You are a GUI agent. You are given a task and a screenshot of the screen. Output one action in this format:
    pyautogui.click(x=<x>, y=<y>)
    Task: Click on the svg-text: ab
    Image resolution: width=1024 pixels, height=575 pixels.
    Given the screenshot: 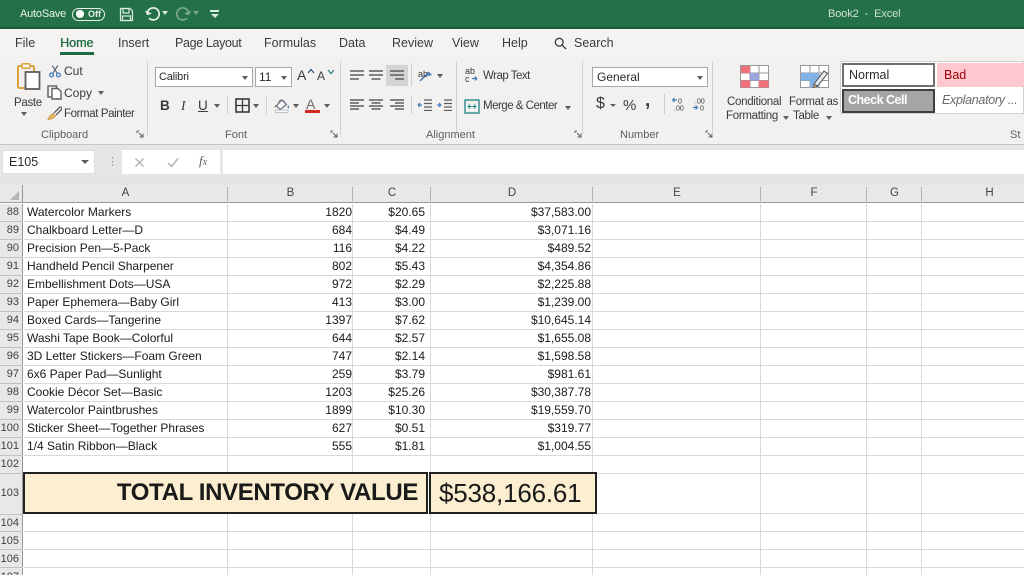 What is the action you would take?
    pyautogui.click(x=423, y=74)
    